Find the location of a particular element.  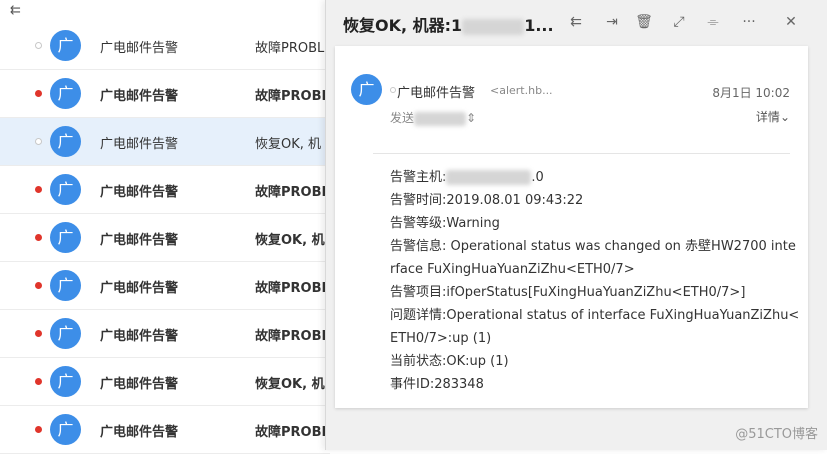

strikethrough-icon: ⌯ is located at coordinates (713, 22).